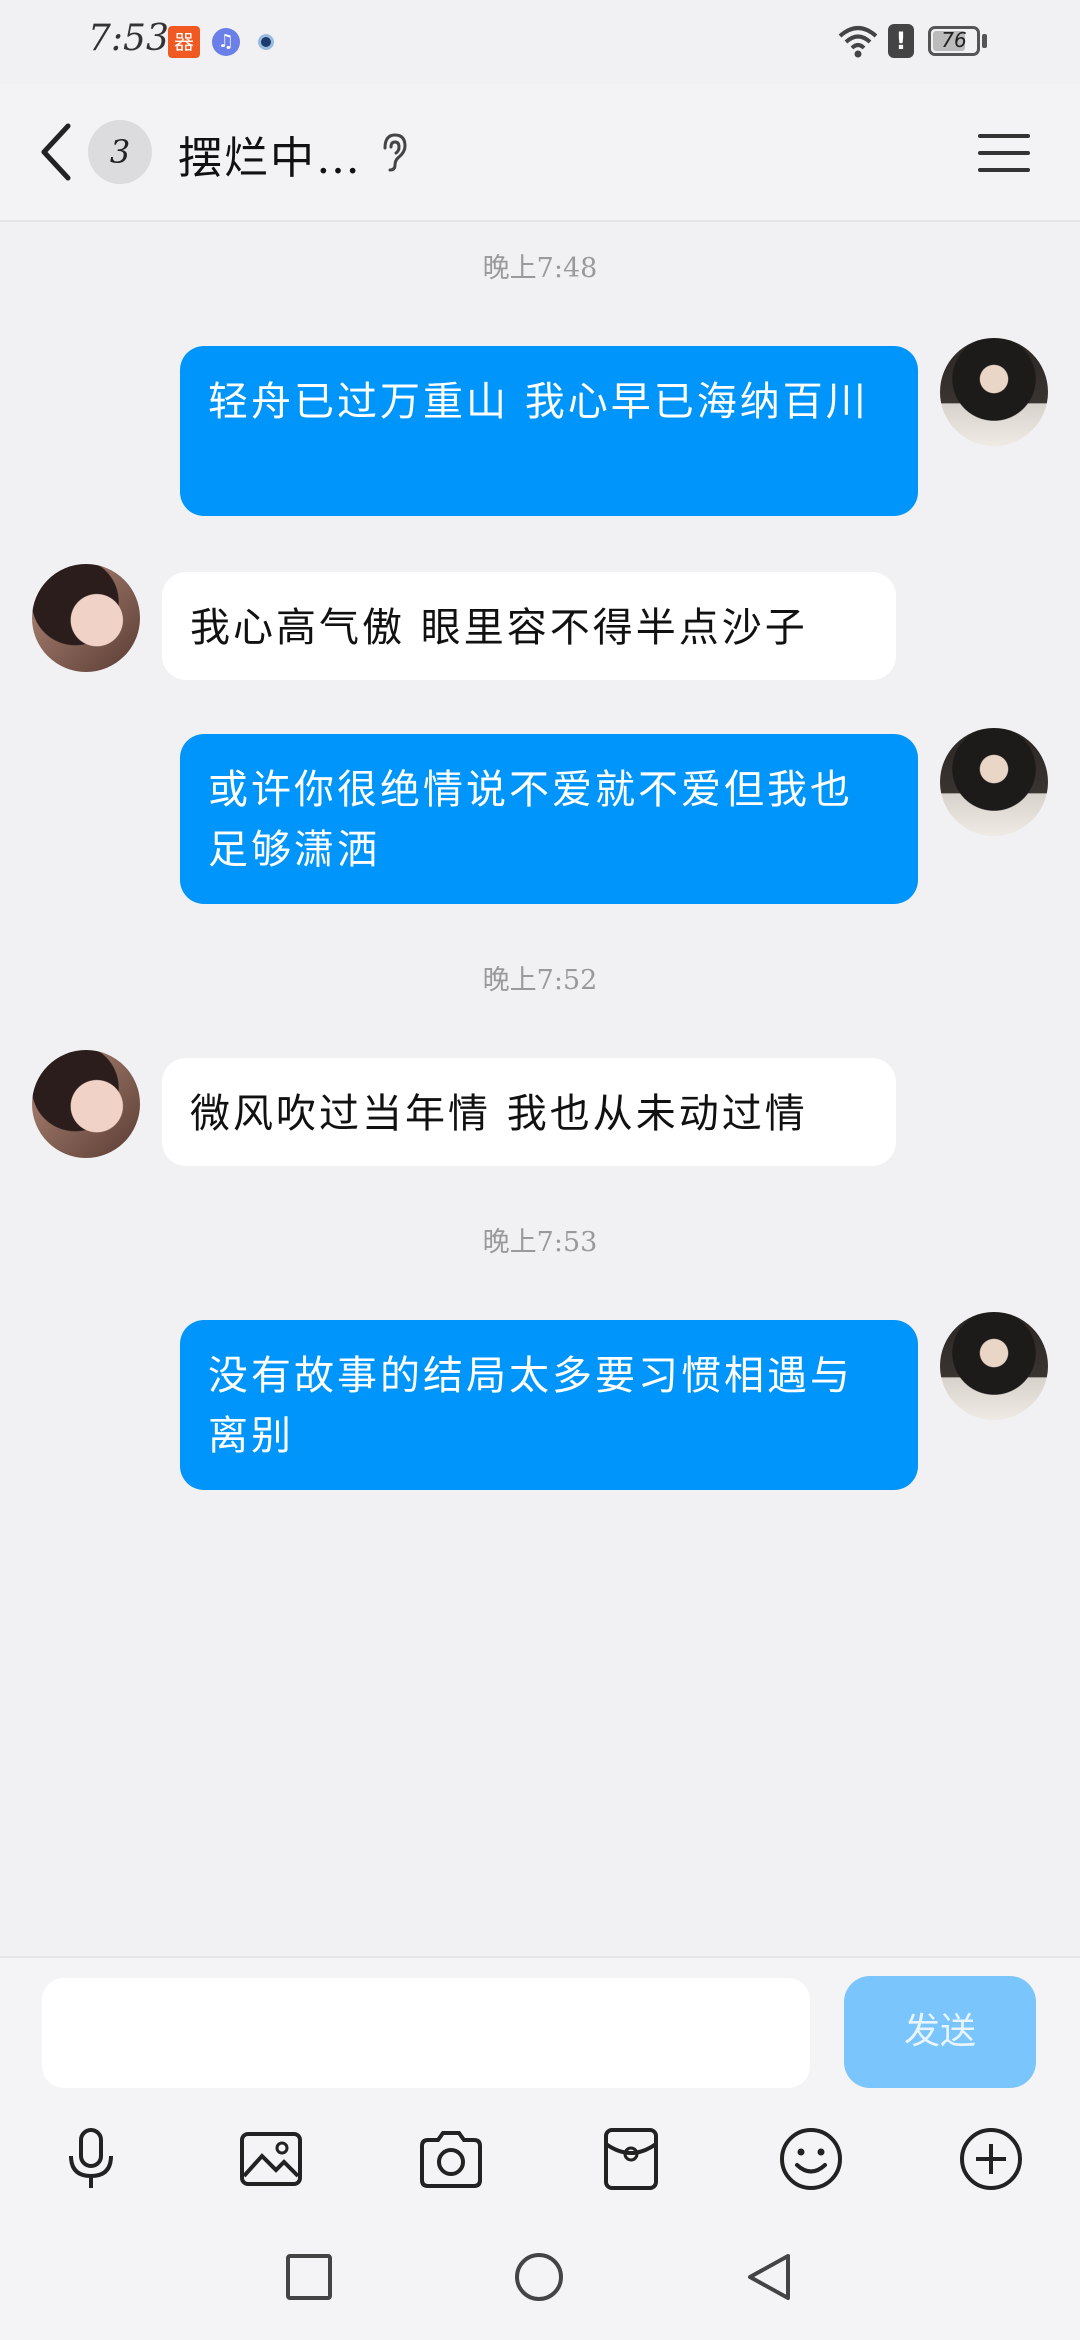 This screenshot has width=1080, height=2340. I want to click on music-app-icon: ♫, so click(226, 42).